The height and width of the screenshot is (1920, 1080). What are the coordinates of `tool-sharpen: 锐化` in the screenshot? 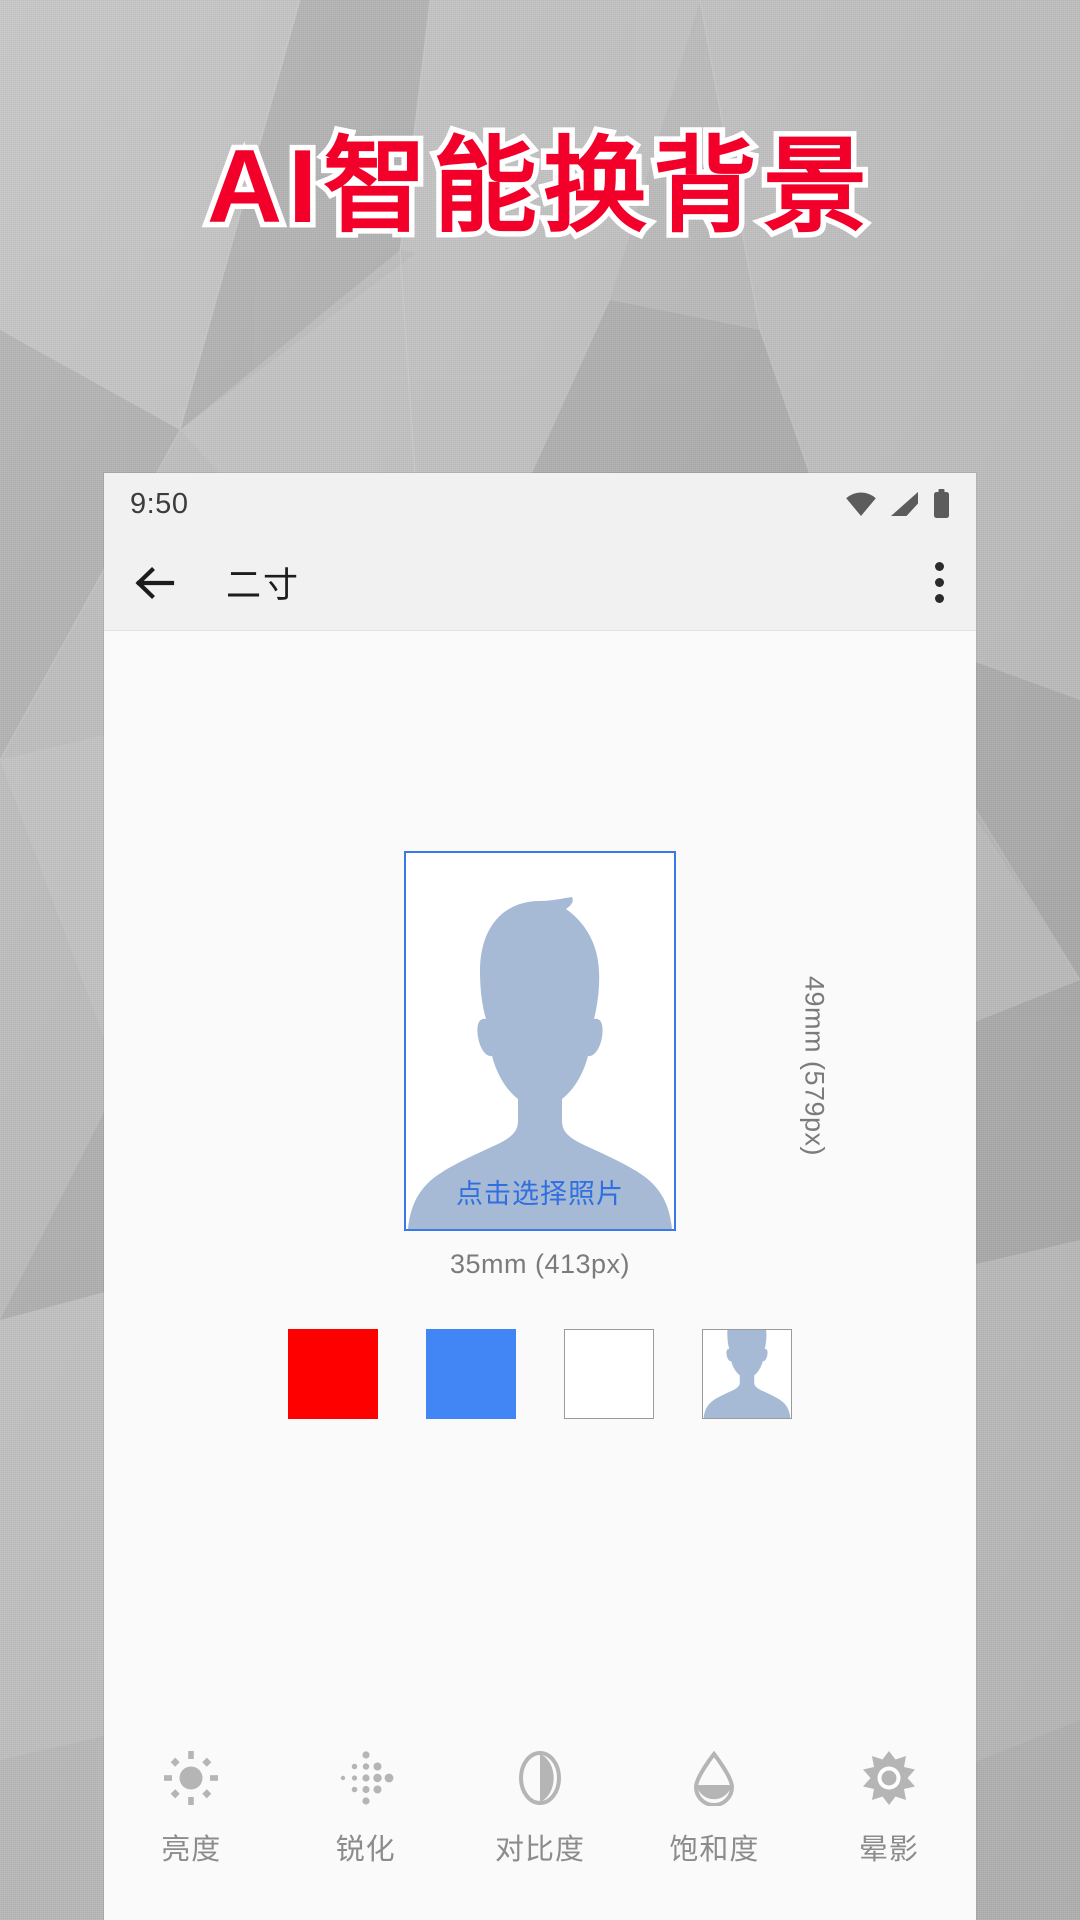 It's located at (365, 1809).